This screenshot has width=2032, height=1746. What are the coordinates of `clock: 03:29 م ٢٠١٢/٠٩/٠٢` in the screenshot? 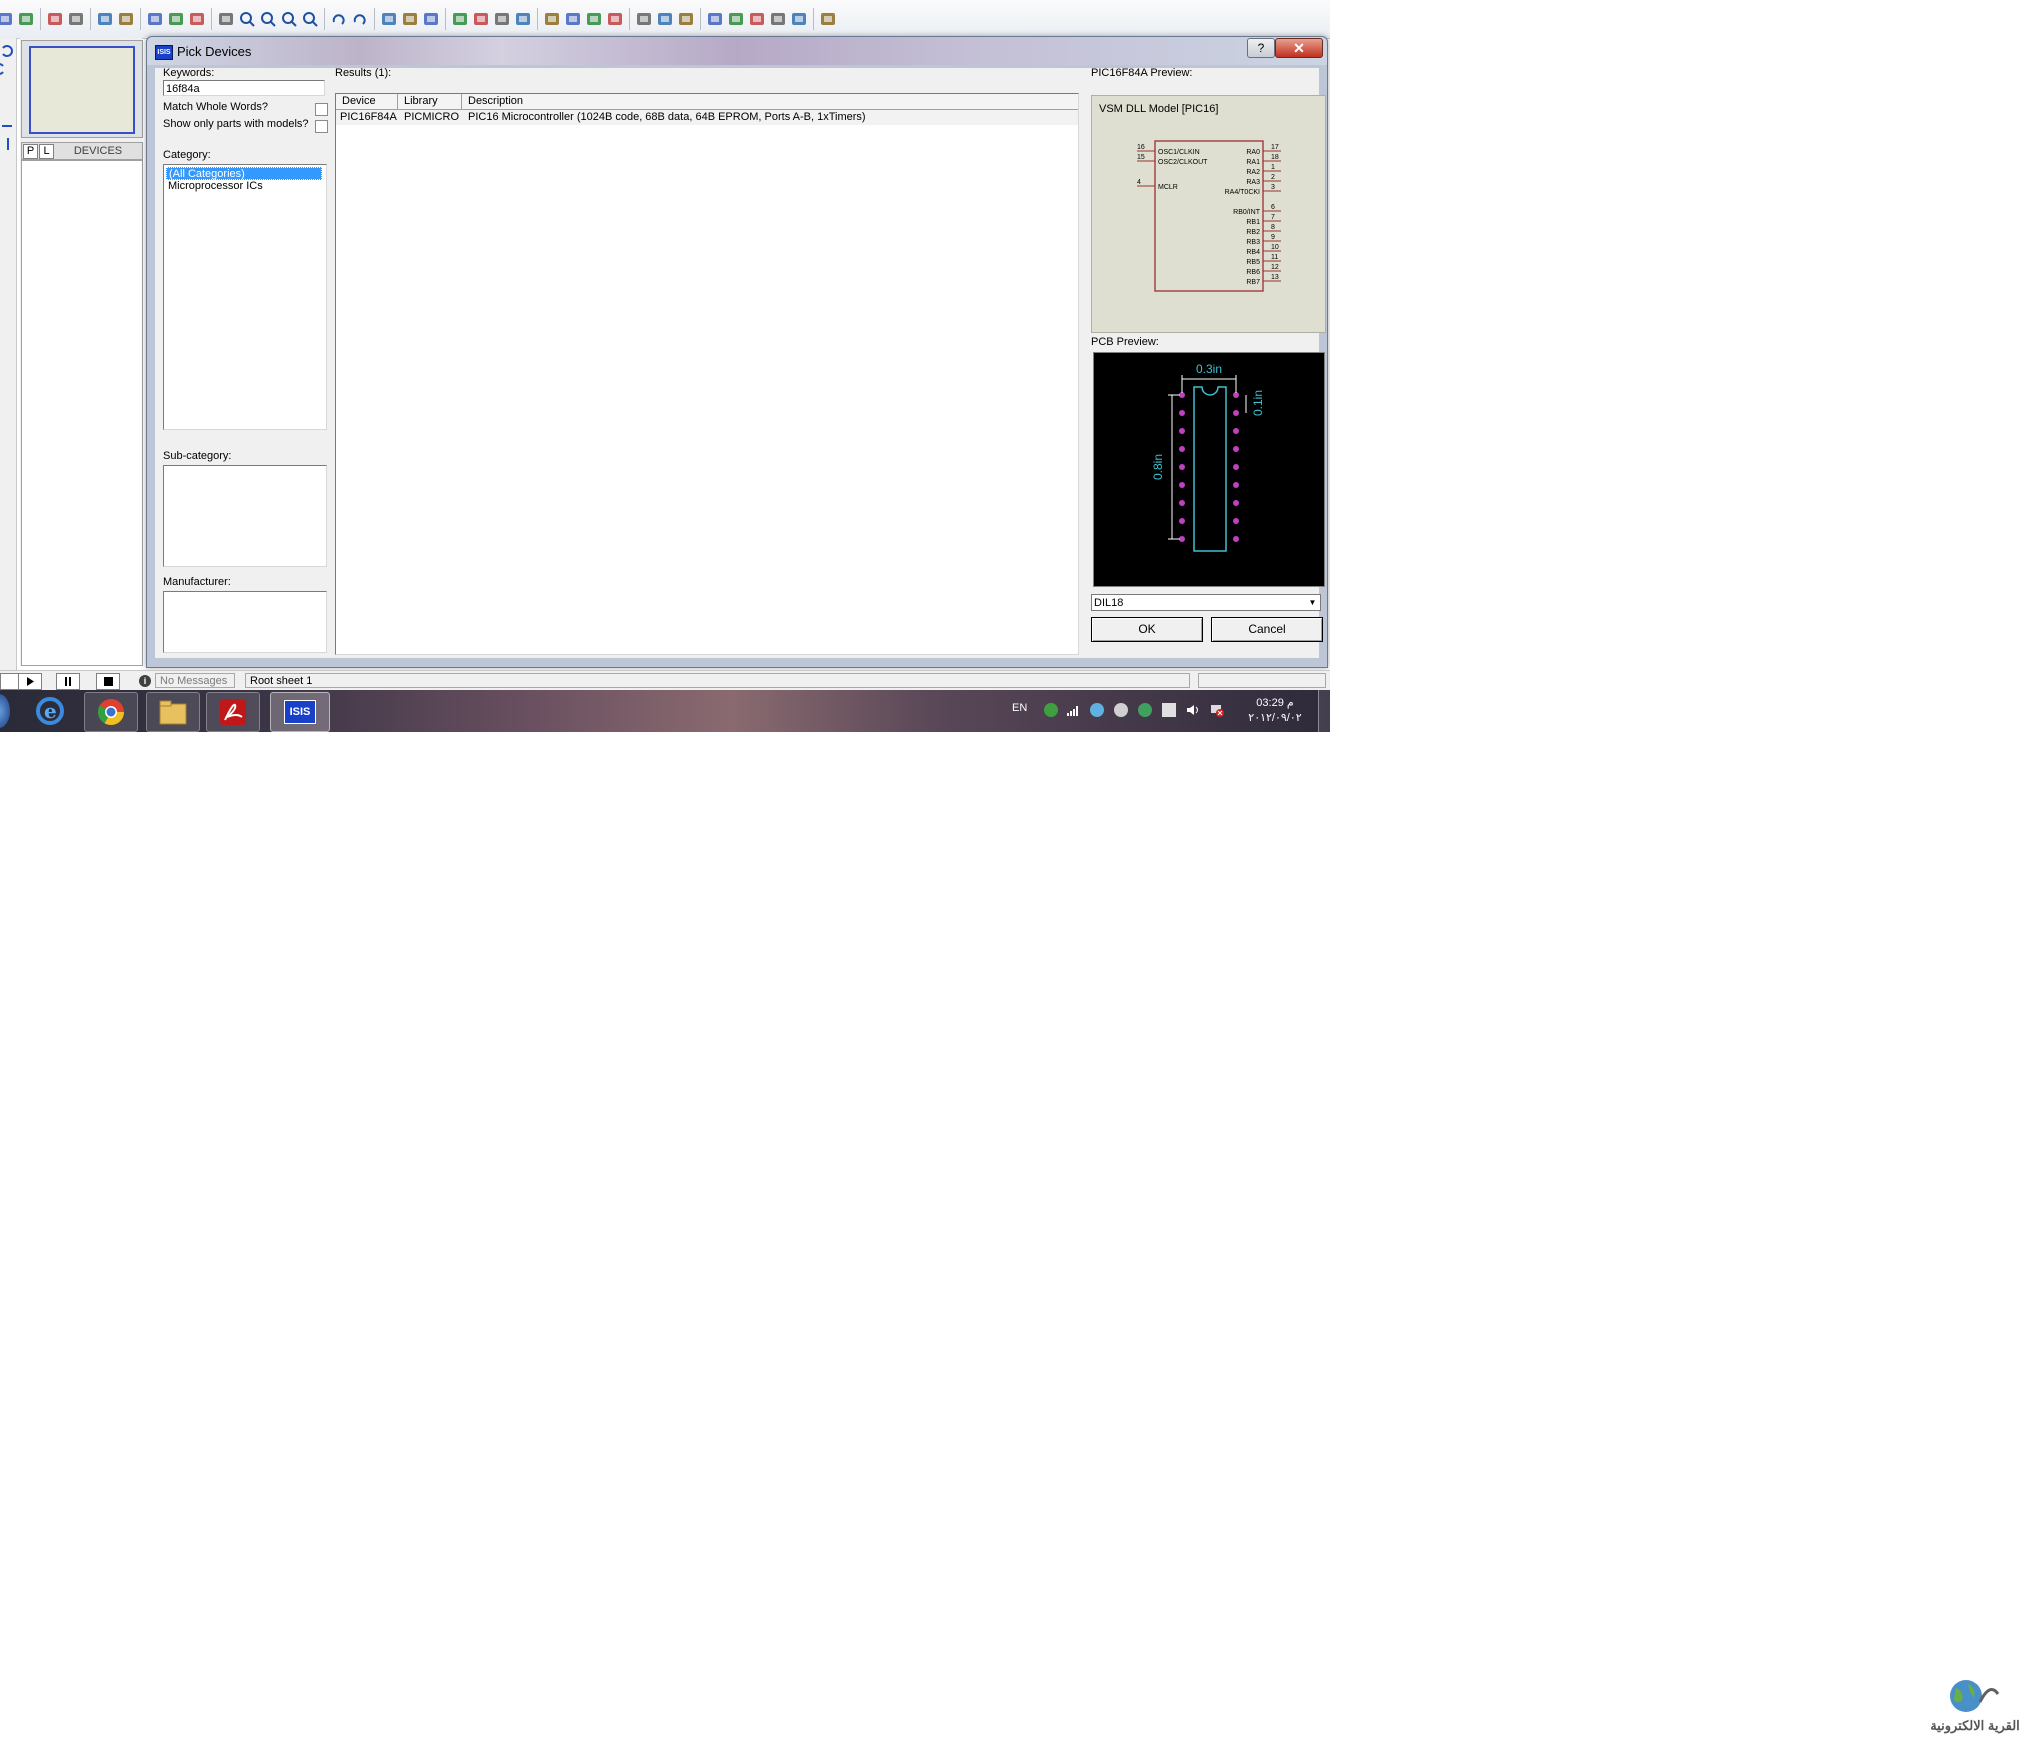 It's located at (1275, 711).